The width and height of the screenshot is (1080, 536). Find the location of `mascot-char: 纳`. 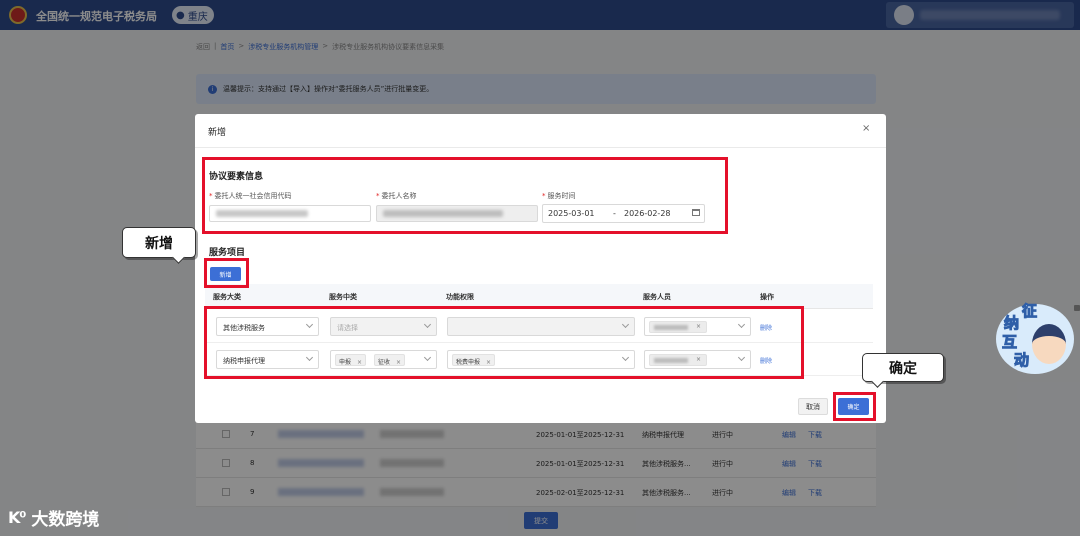

mascot-char: 纳 is located at coordinates (1011, 323).